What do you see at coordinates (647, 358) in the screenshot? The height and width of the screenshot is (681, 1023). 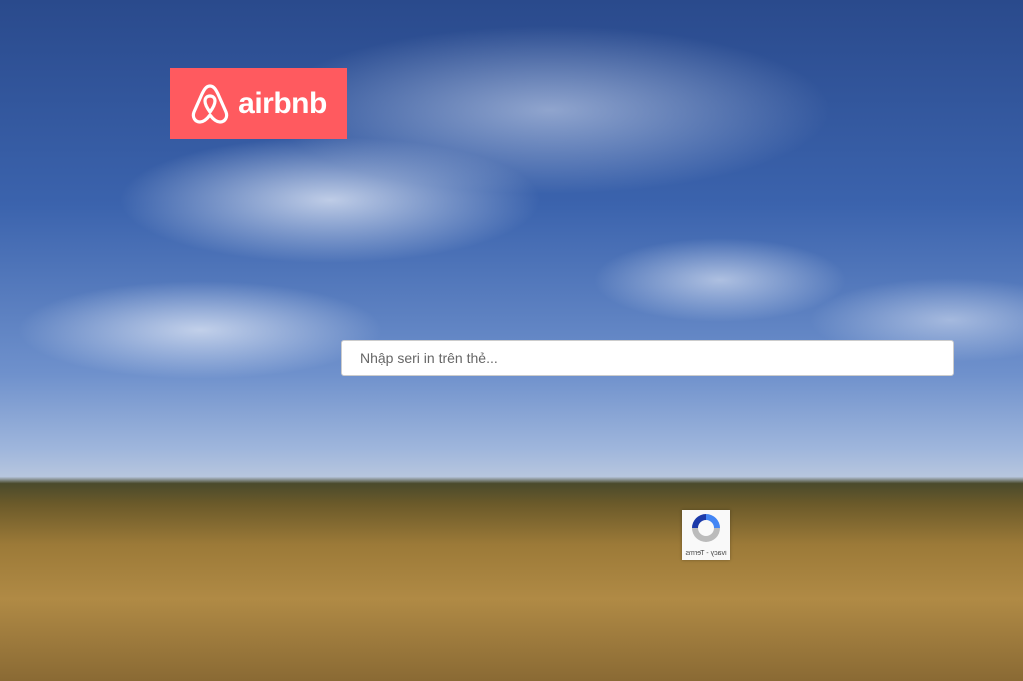 I see `serial-number-input` at bounding box center [647, 358].